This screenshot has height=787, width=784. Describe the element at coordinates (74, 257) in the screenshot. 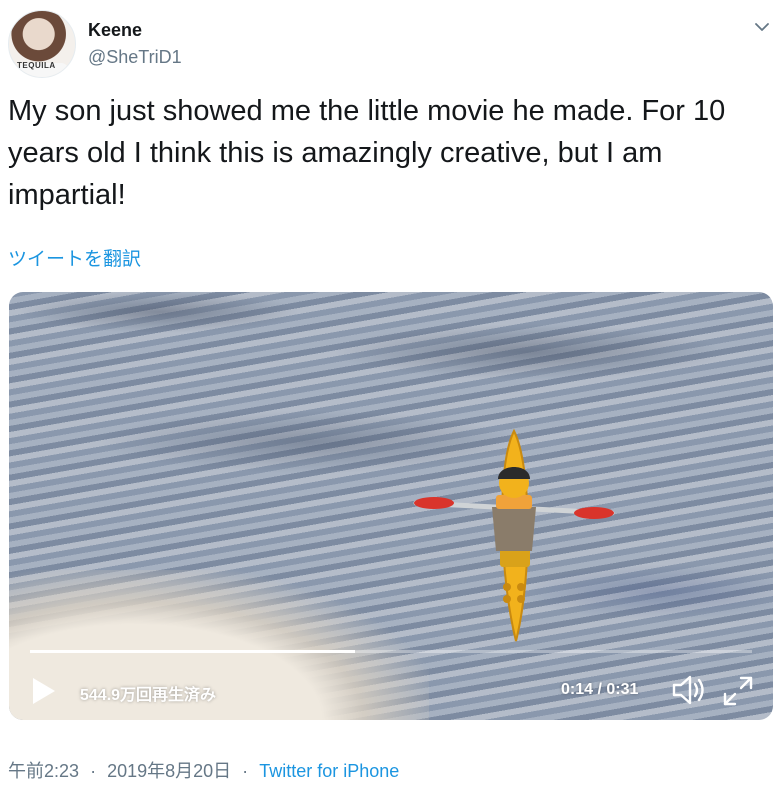

I see `translate-tweet-link: ツイートを翻訳` at that location.